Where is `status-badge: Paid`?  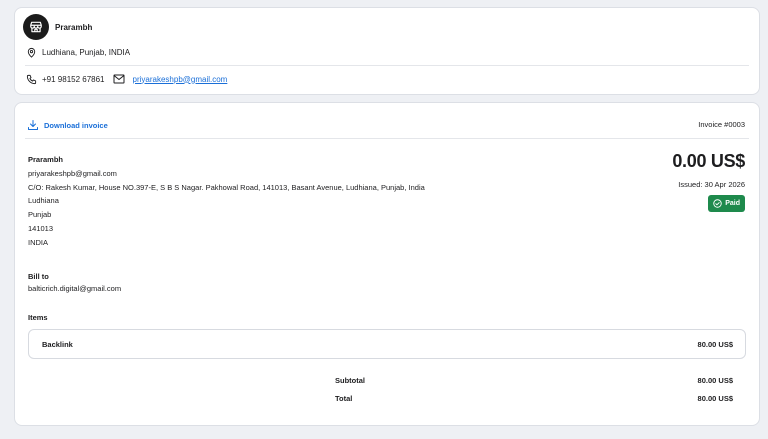 status-badge: Paid is located at coordinates (726, 203).